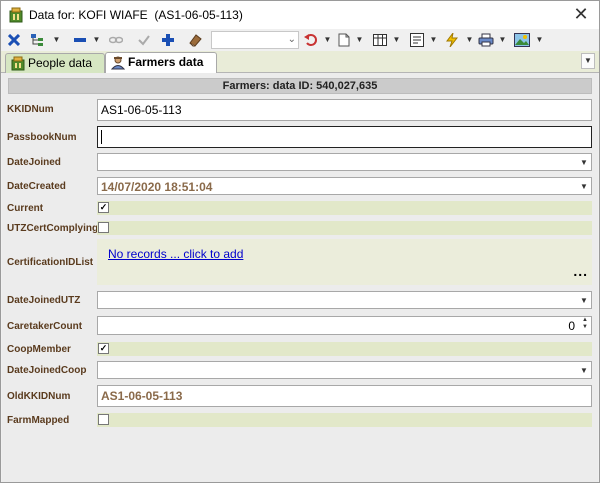  I want to click on app-icon, so click(16, 15).